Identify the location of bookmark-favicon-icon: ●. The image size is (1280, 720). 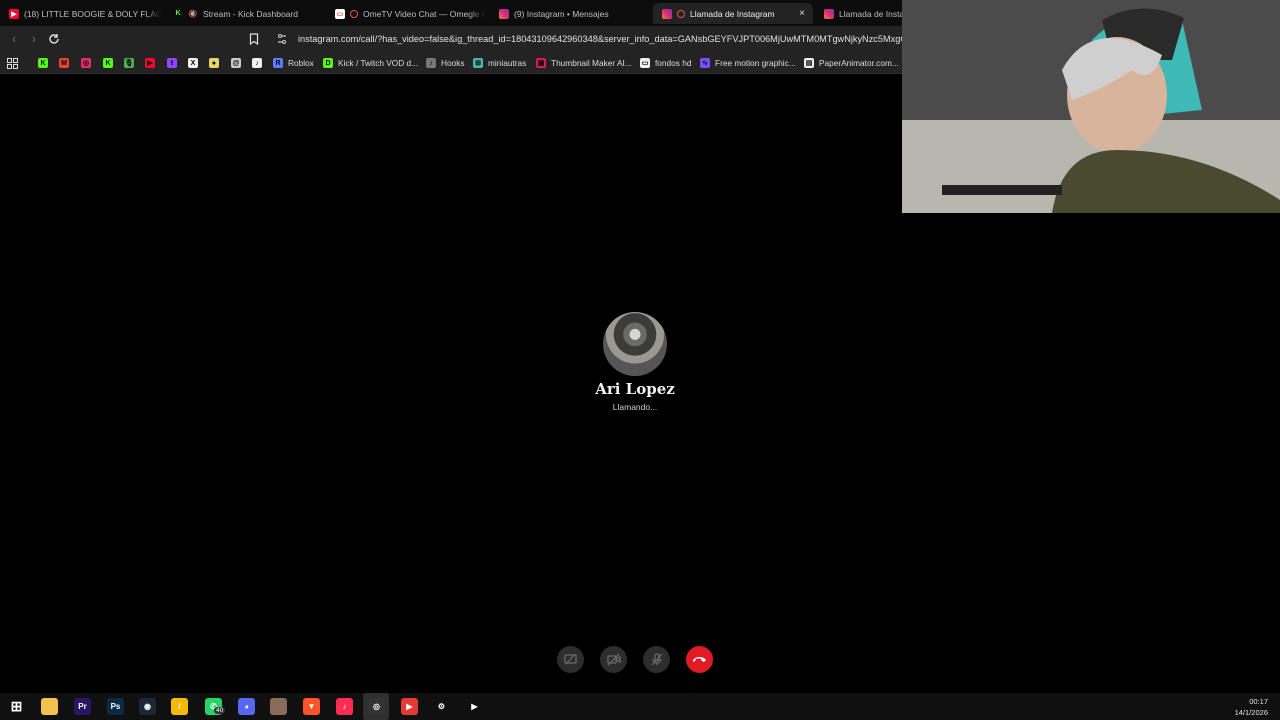
(214, 63).